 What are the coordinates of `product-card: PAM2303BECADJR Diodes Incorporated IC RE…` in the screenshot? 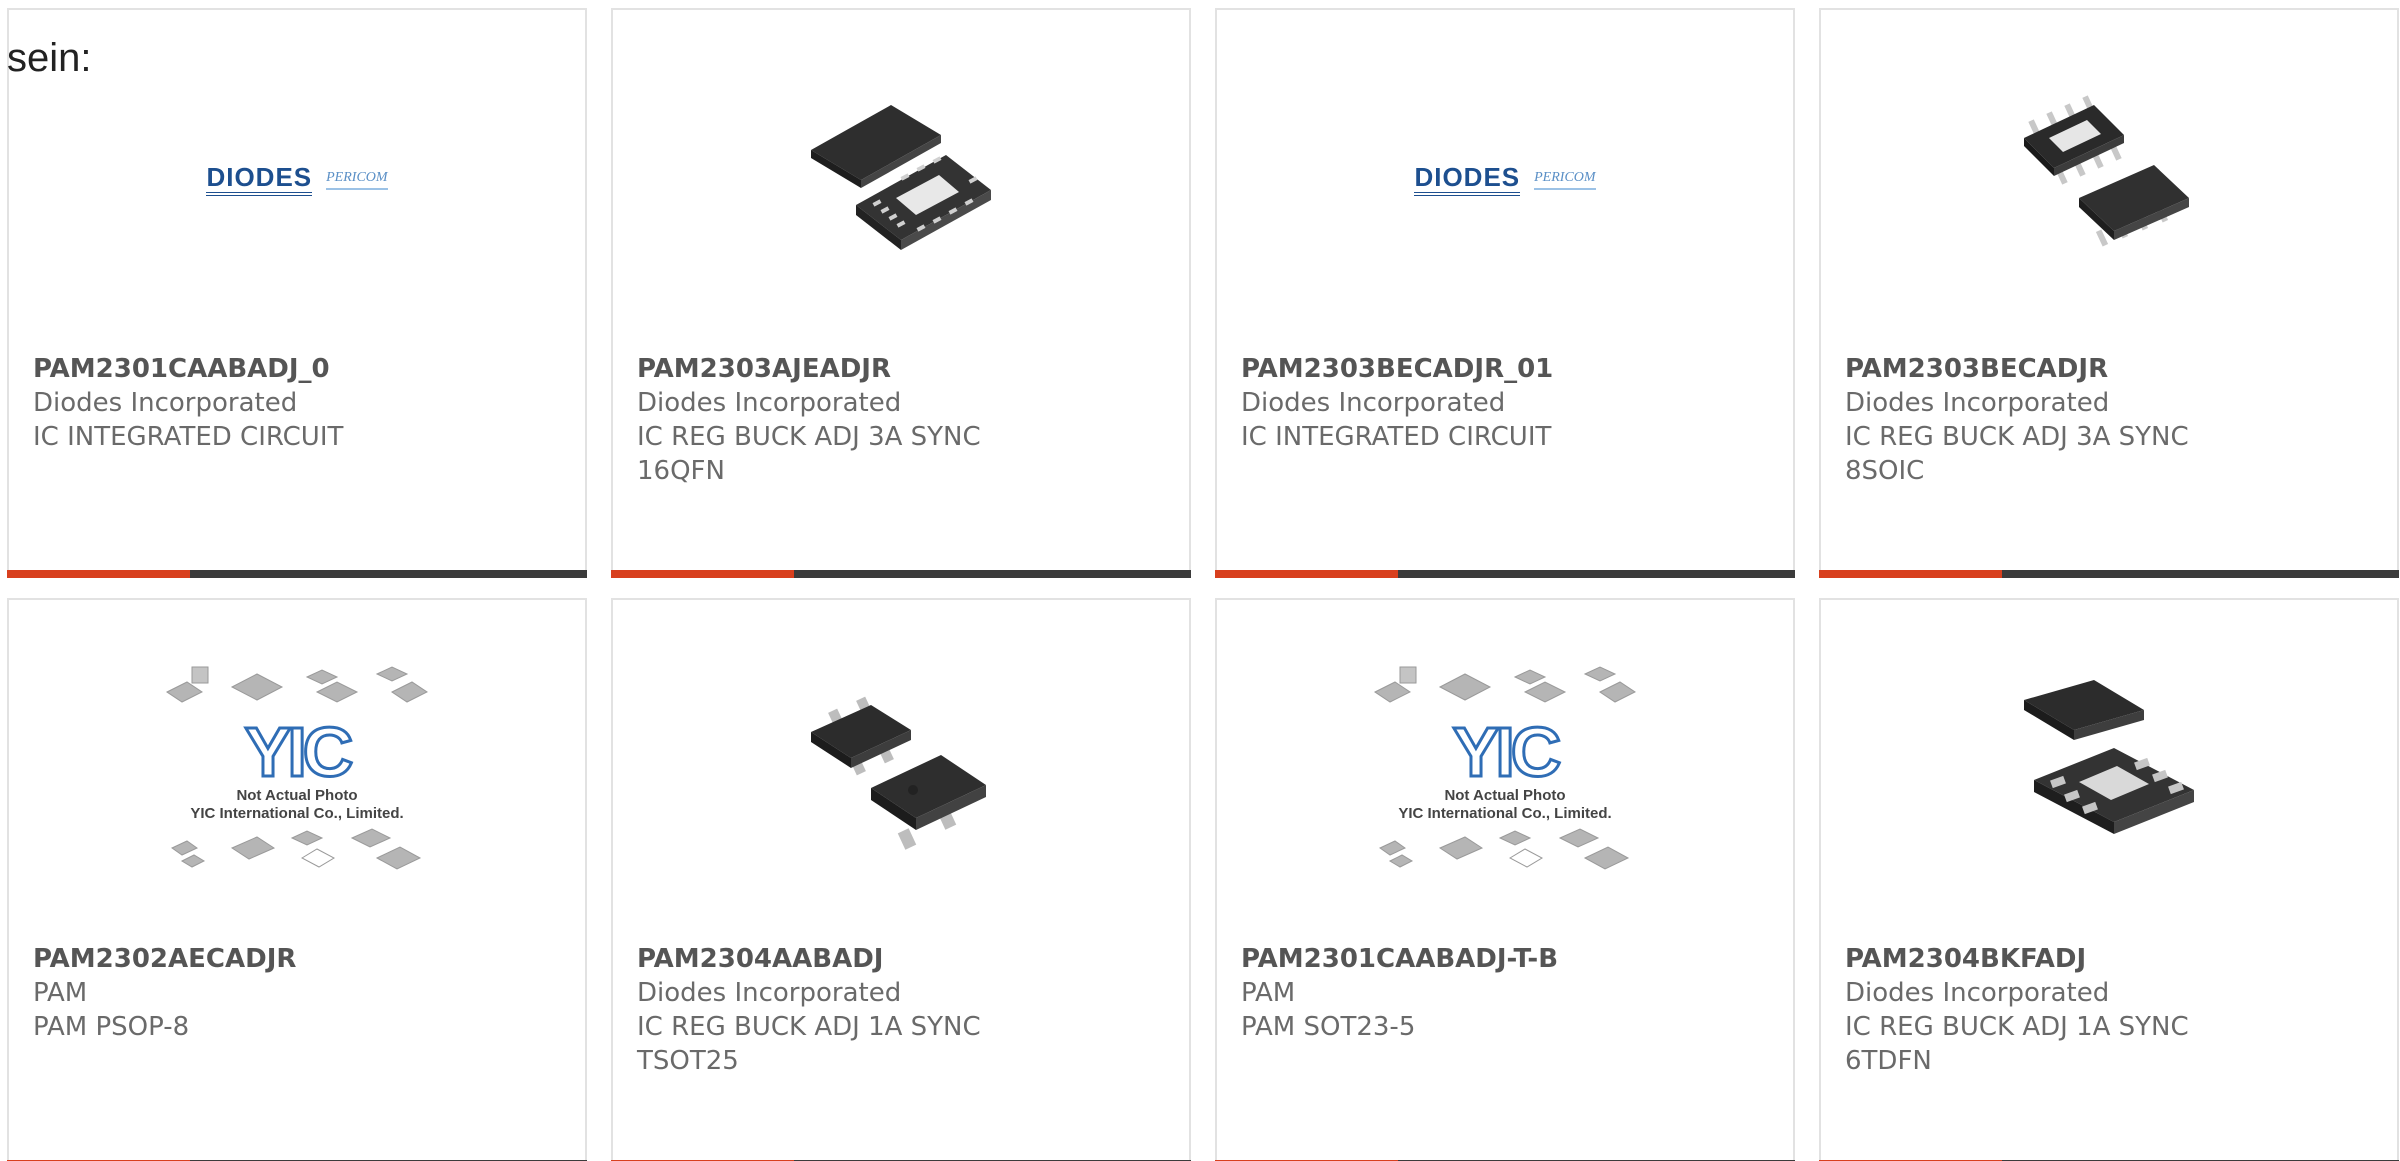 It's located at (2109, 293).